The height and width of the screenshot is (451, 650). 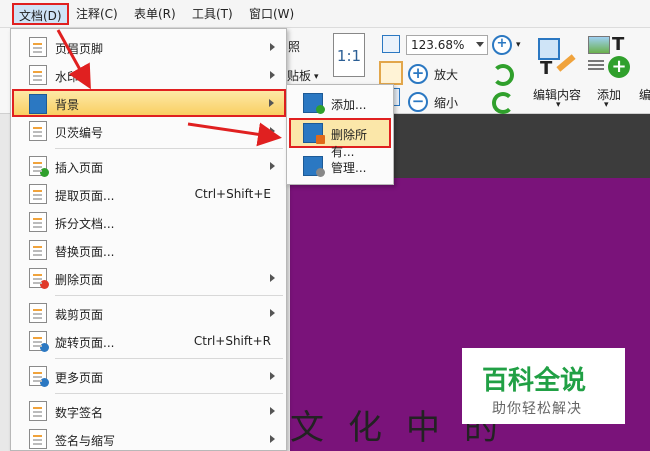 I want to click on background-icon, so click(x=38, y=104).